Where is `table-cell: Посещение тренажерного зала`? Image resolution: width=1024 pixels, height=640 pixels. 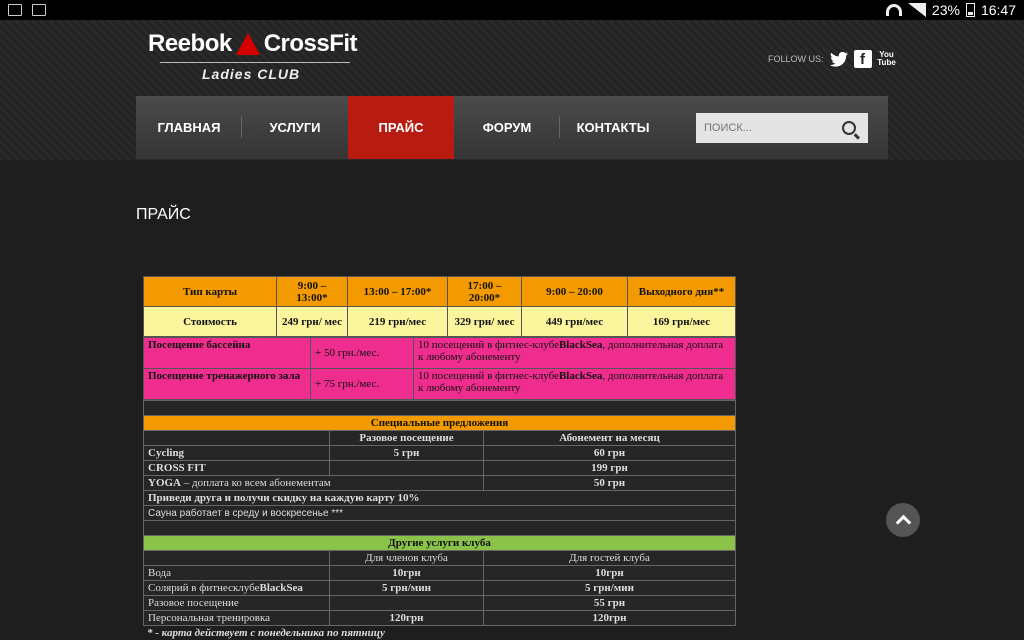
table-cell: Посещение тренажерного зала is located at coordinates (227, 384).